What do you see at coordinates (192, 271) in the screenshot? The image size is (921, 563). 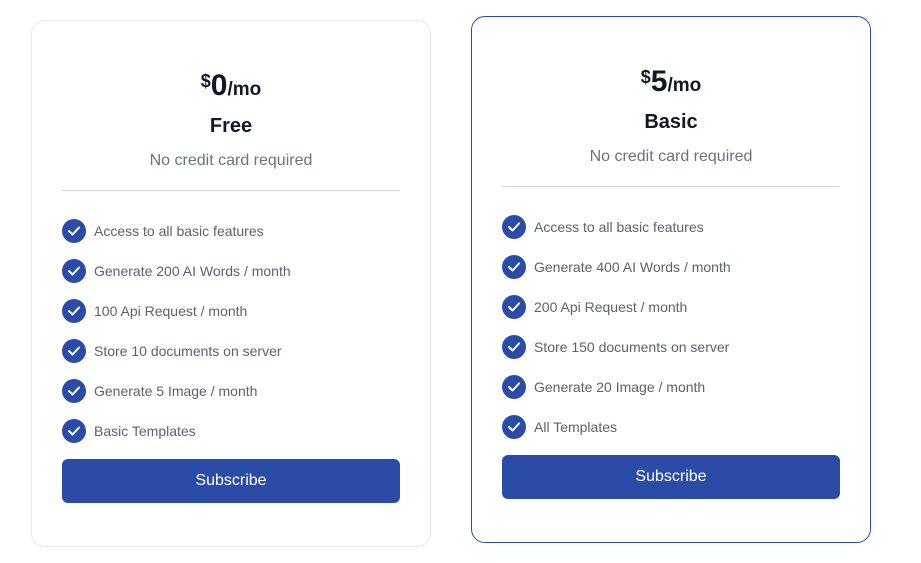 I see `feature-label: Generate 200 AI Words / month` at bounding box center [192, 271].